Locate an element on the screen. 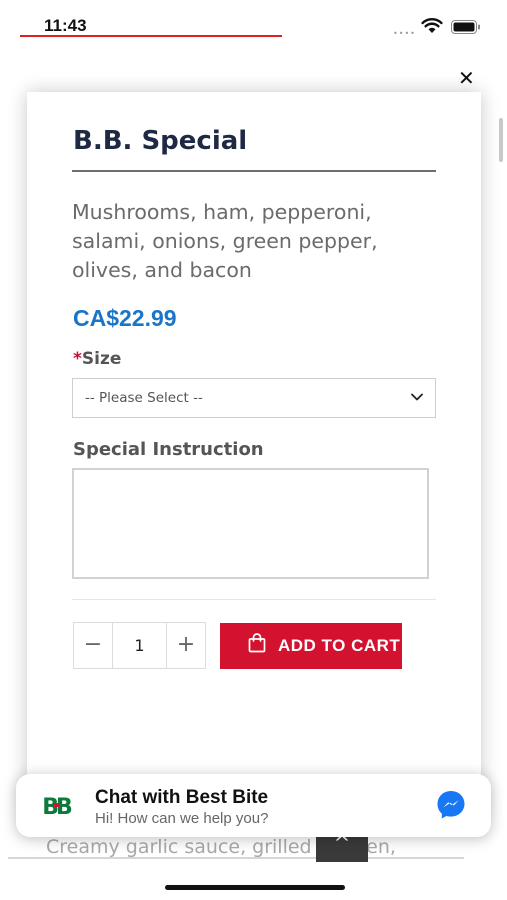  close-icon: ✕ is located at coordinates (466, 78).